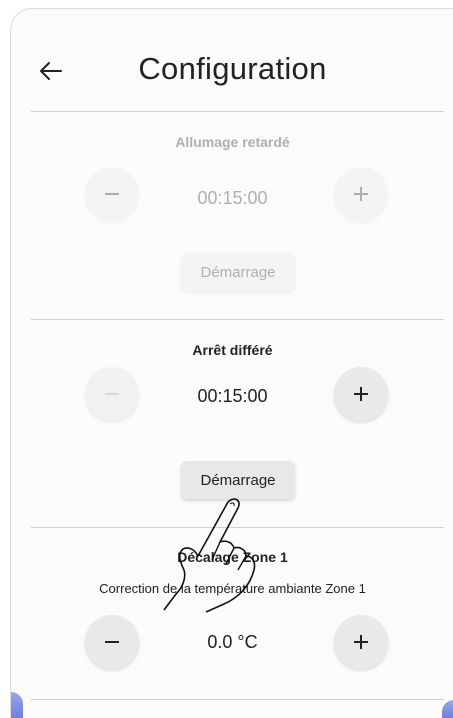  Describe the element at coordinates (232, 557) in the screenshot. I see `section-title-zone-offset: Décalage Zone 1` at that location.